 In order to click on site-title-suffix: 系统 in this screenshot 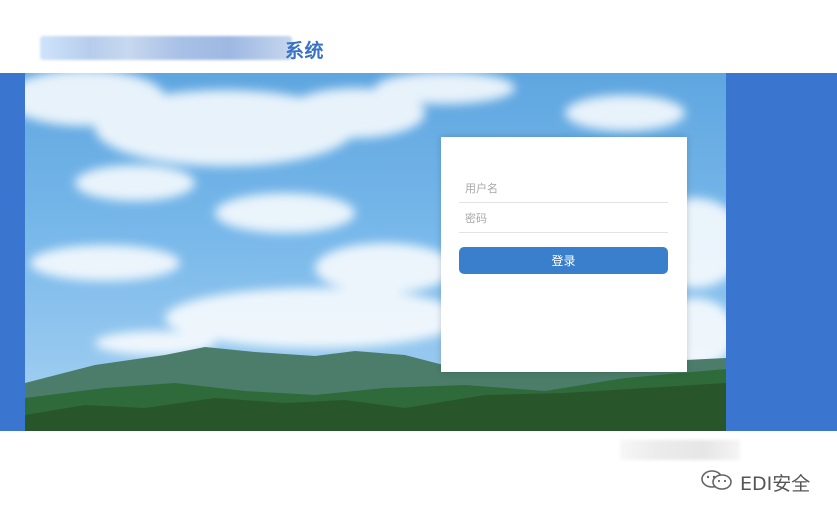, I will do `click(305, 51)`.